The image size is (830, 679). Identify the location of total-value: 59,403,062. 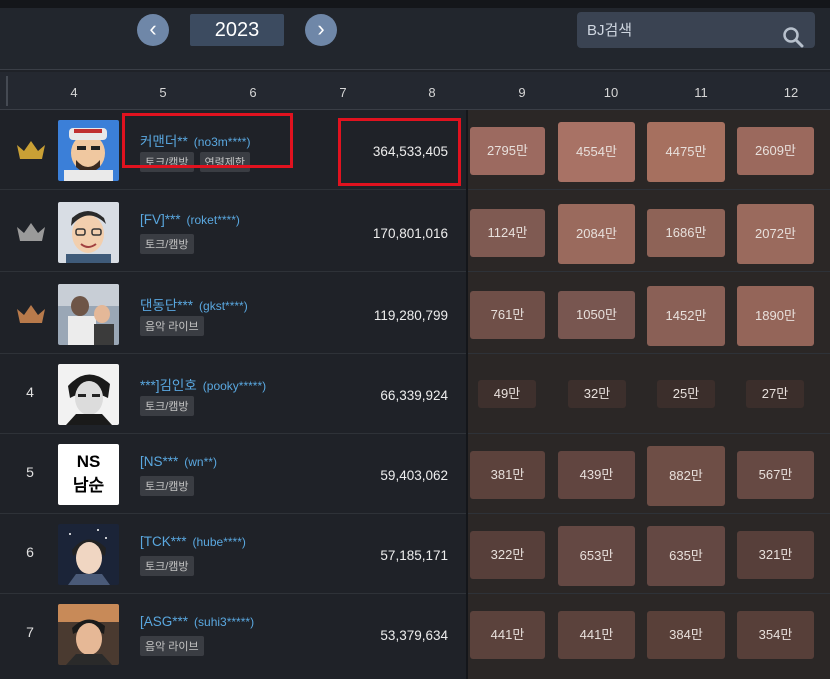
(414, 475).